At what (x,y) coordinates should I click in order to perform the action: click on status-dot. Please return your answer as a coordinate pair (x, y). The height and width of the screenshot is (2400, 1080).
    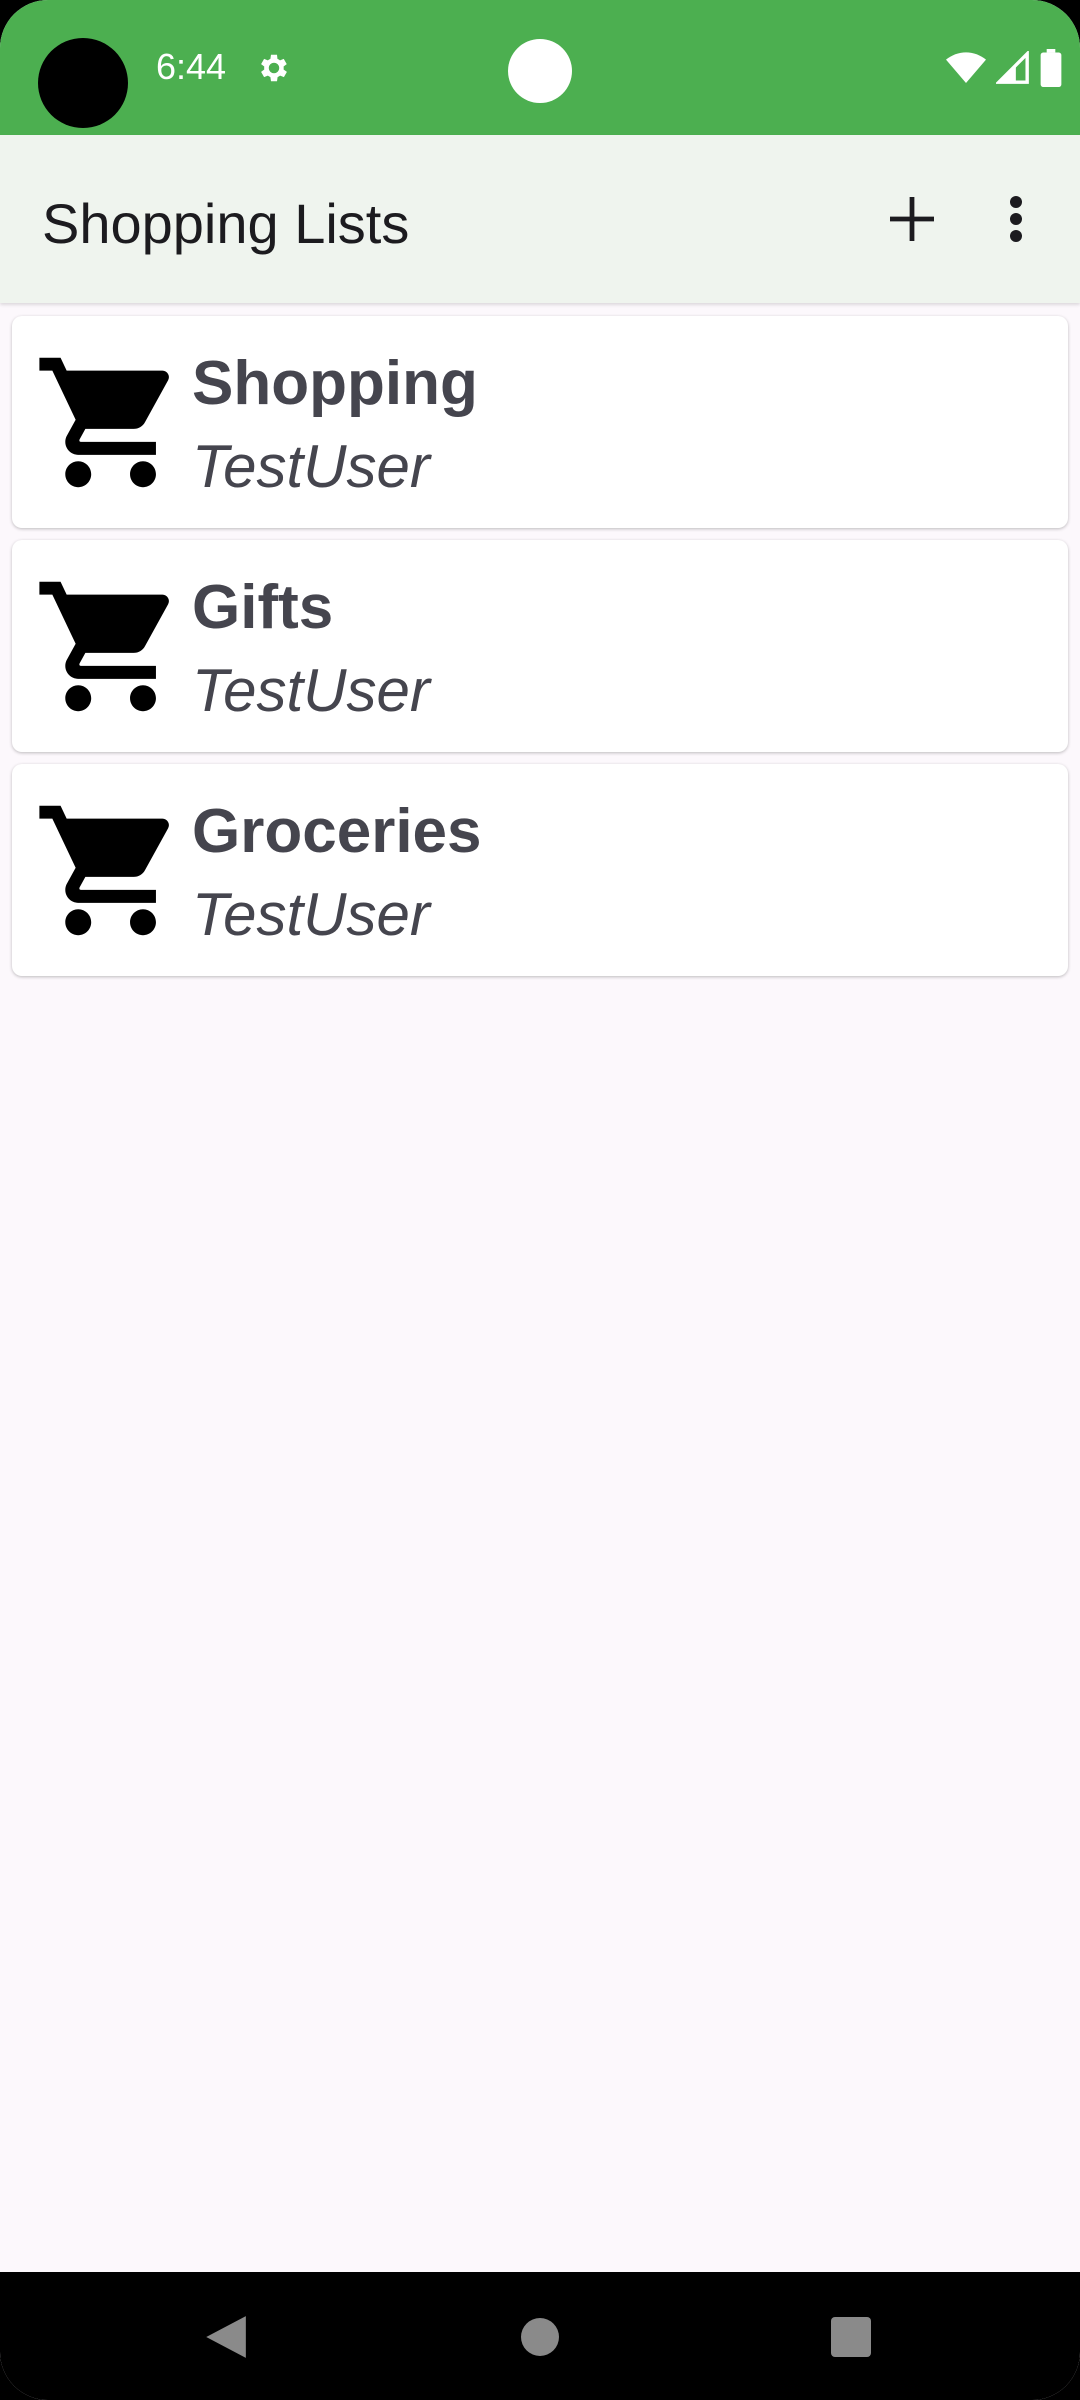
    Looking at the image, I should click on (540, 71).